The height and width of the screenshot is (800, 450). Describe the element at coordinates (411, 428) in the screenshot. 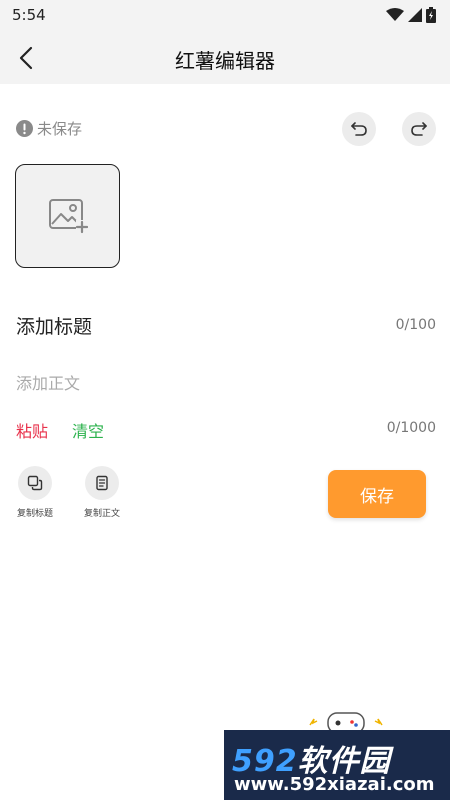

I see `body-char-count: 0/1000` at that location.